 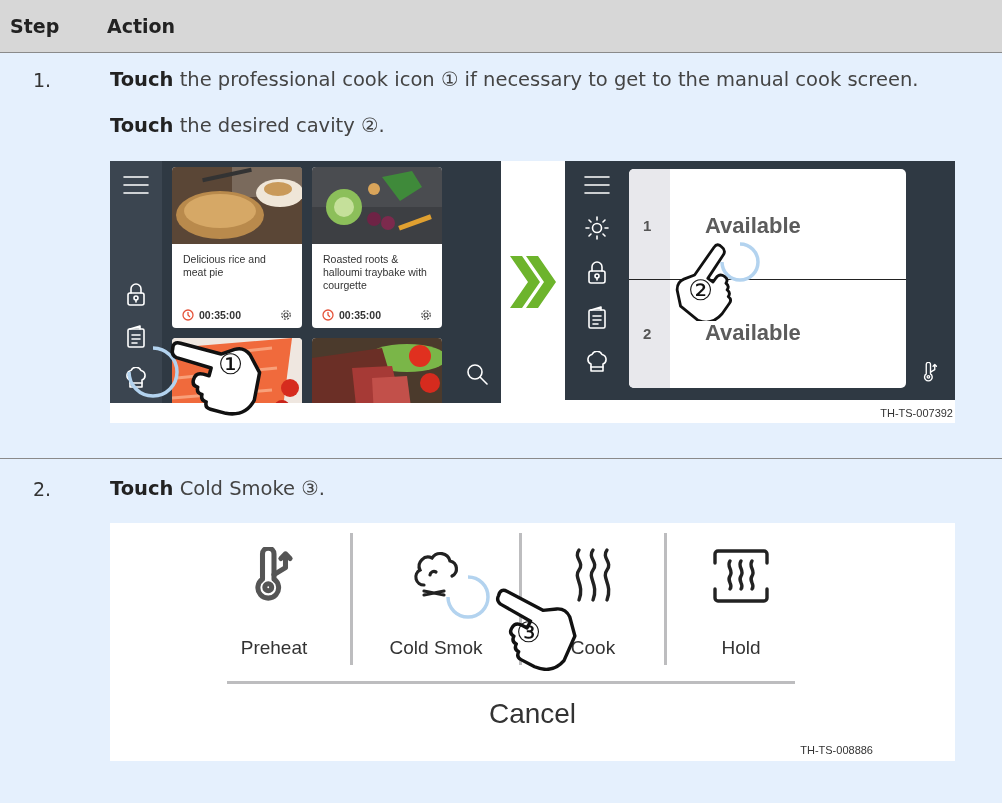 What do you see at coordinates (916, 413) in the screenshot?
I see `figure-code: TH-TS-007392` at bounding box center [916, 413].